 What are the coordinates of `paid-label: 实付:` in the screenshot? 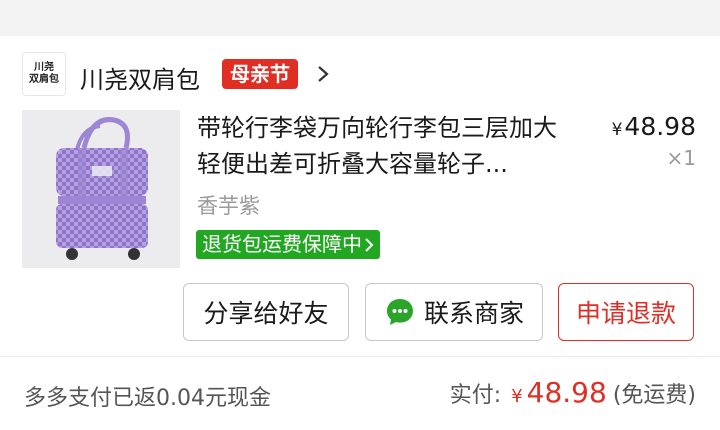 It's located at (475, 395).